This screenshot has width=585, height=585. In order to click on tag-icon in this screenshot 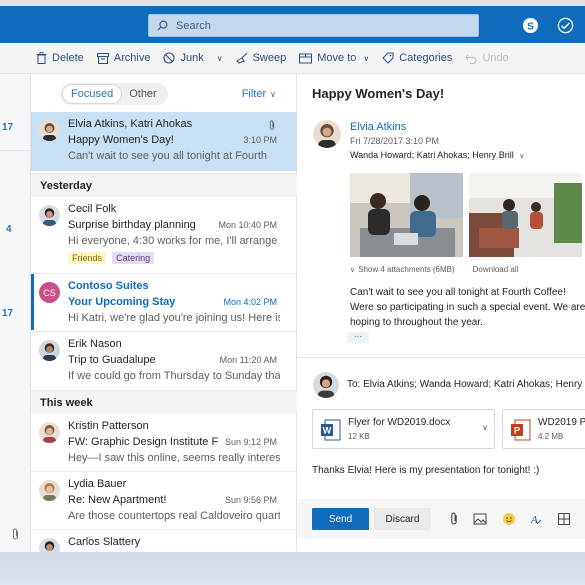, I will do `click(388, 58)`.